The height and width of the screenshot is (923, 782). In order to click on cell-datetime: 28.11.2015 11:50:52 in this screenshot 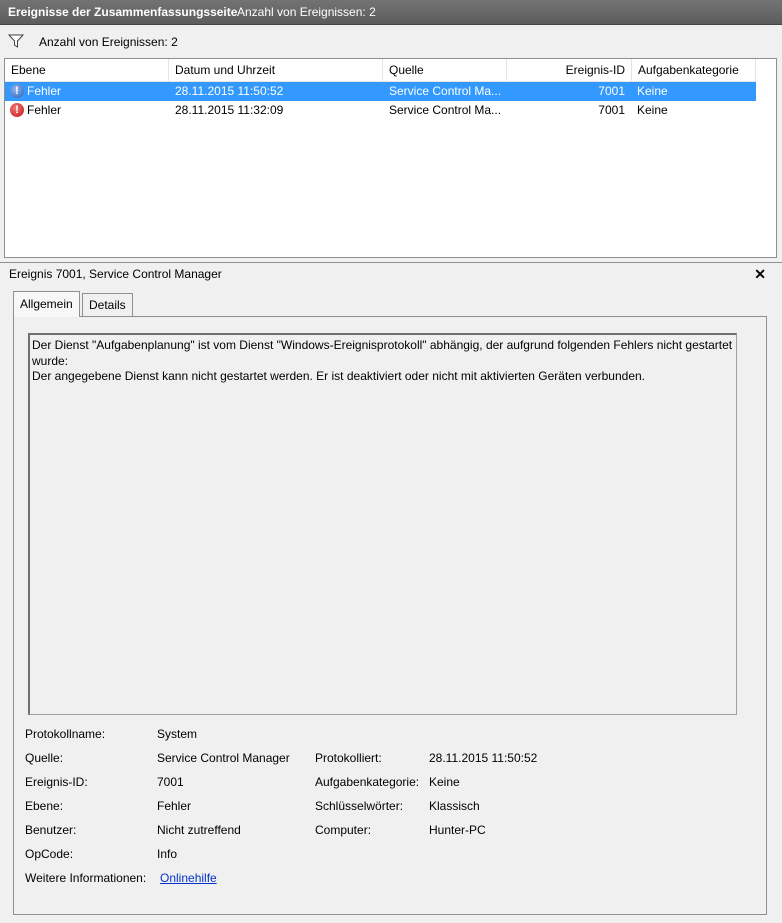, I will do `click(229, 91)`.